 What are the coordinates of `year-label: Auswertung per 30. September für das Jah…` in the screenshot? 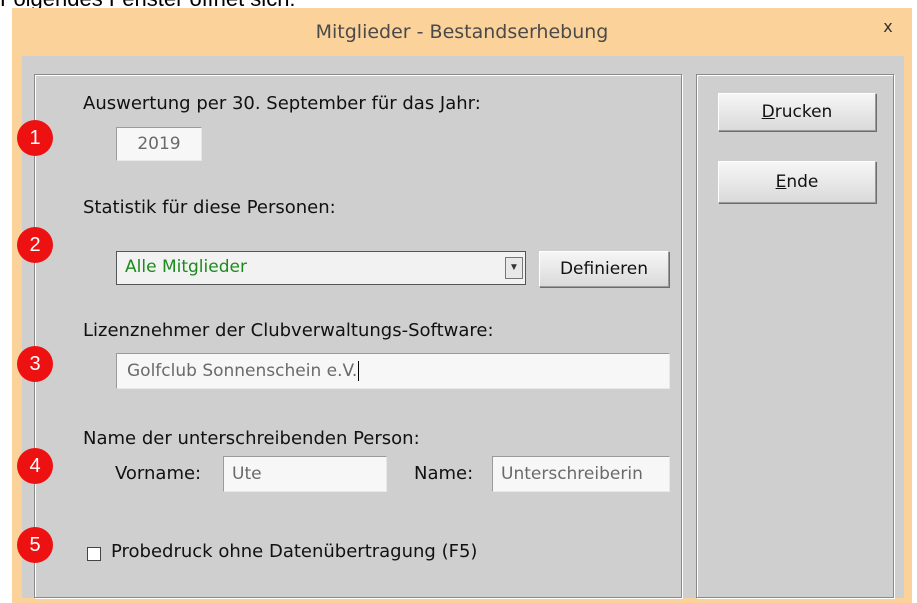 It's located at (282, 103).